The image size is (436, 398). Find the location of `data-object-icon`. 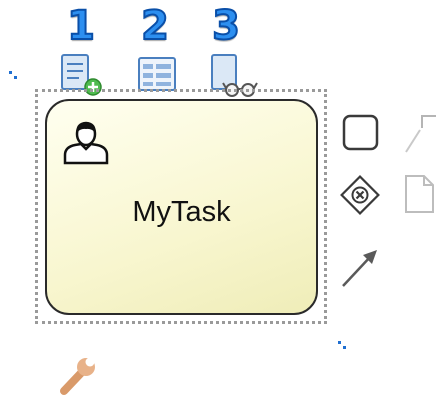

data-object-icon is located at coordinates (418, 194).